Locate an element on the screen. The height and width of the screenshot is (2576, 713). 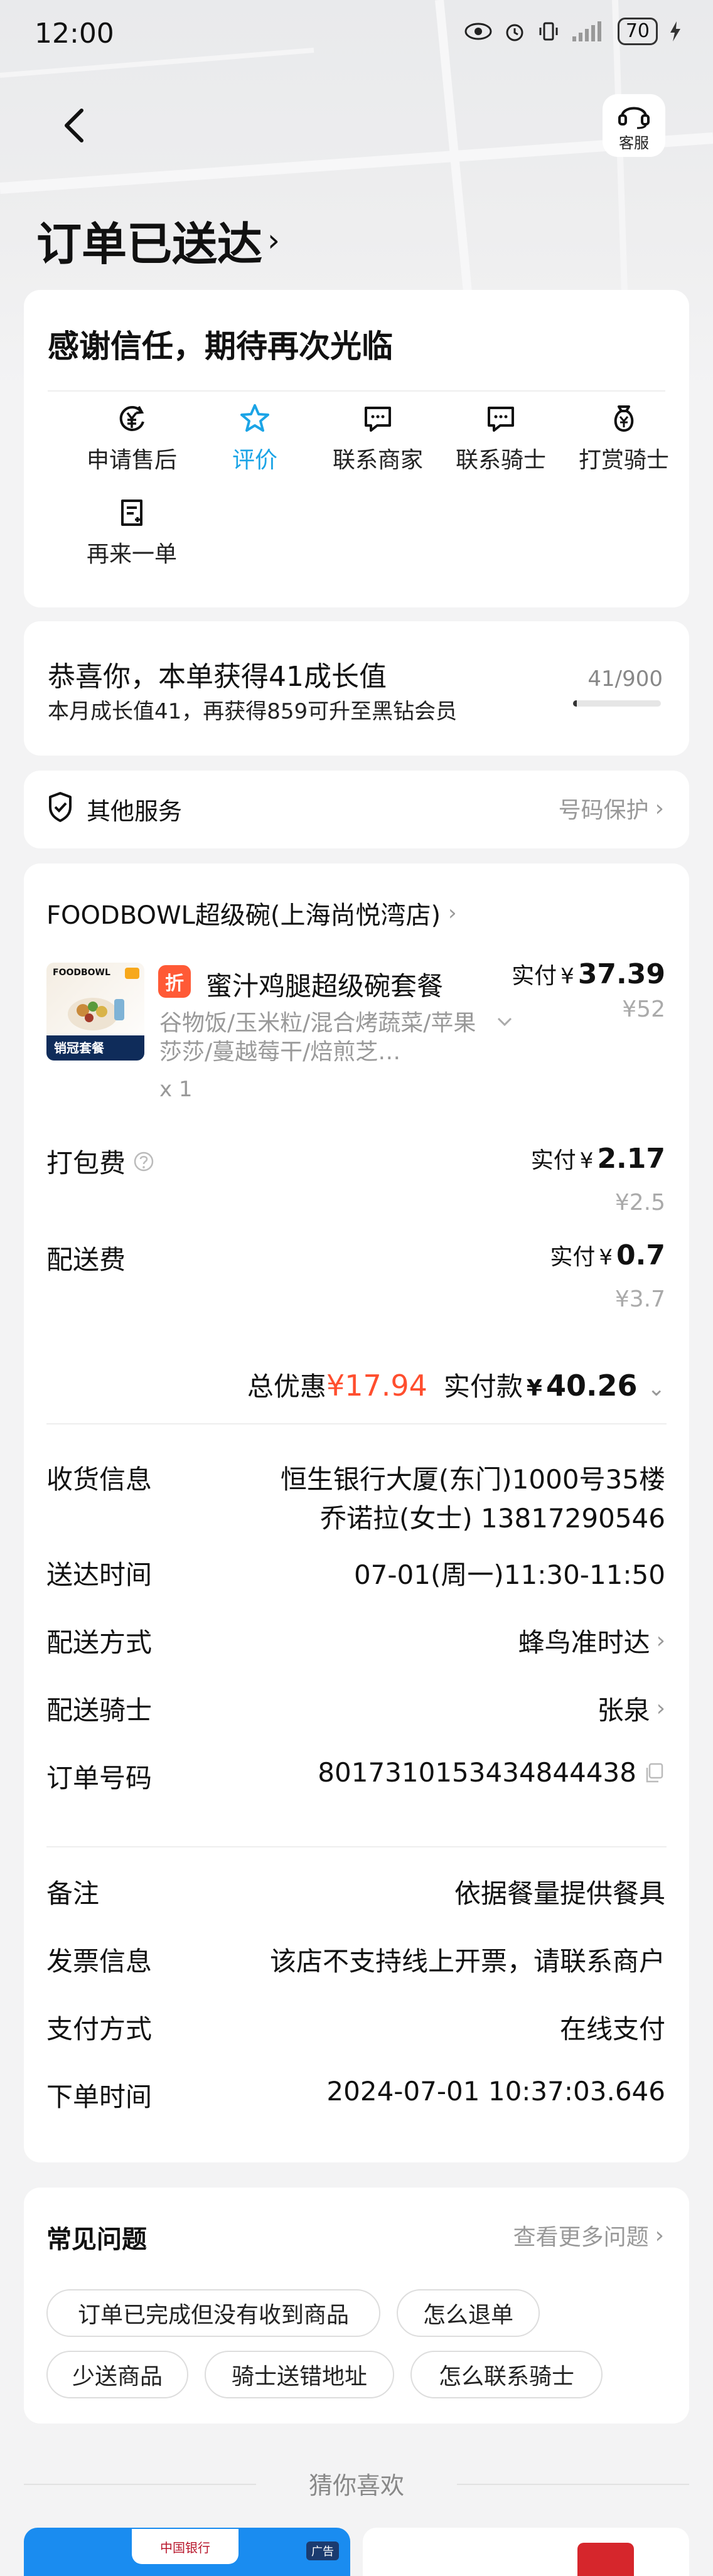
store-name-link: FOODBOWL超级碗(上海尚悦湾店) › is located at coordinates (251, 913).